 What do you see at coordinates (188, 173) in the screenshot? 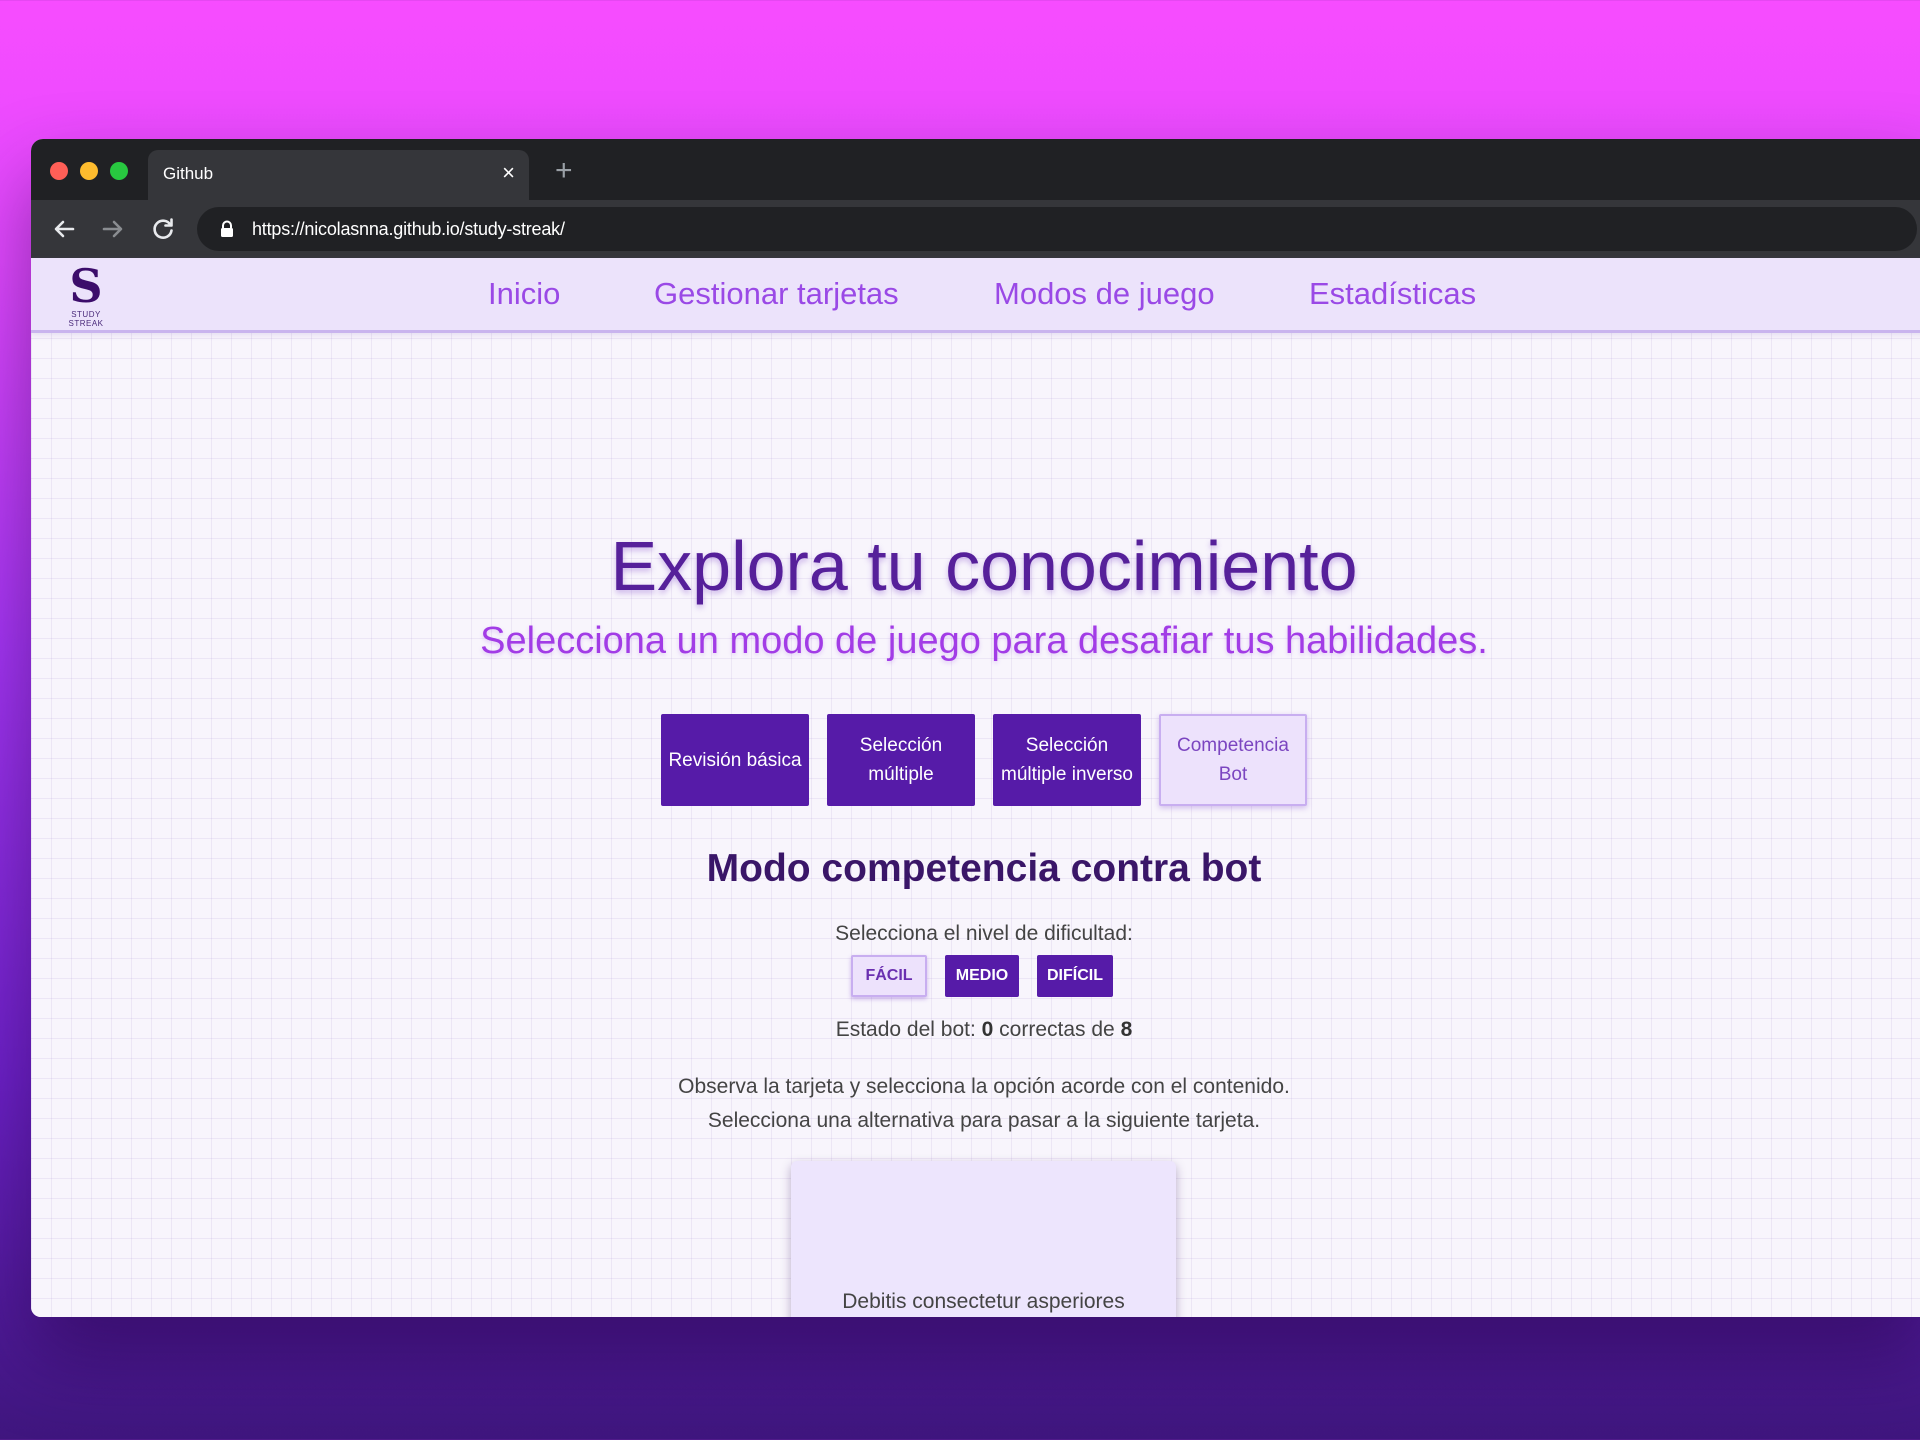
I see `tab-title: Github` at bounding box center [188, 173].